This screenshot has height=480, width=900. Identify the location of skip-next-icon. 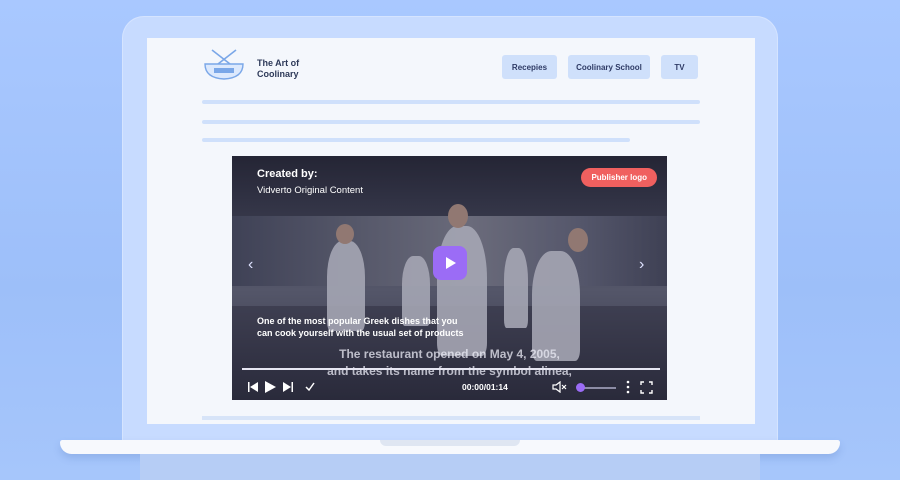
(288, 387).